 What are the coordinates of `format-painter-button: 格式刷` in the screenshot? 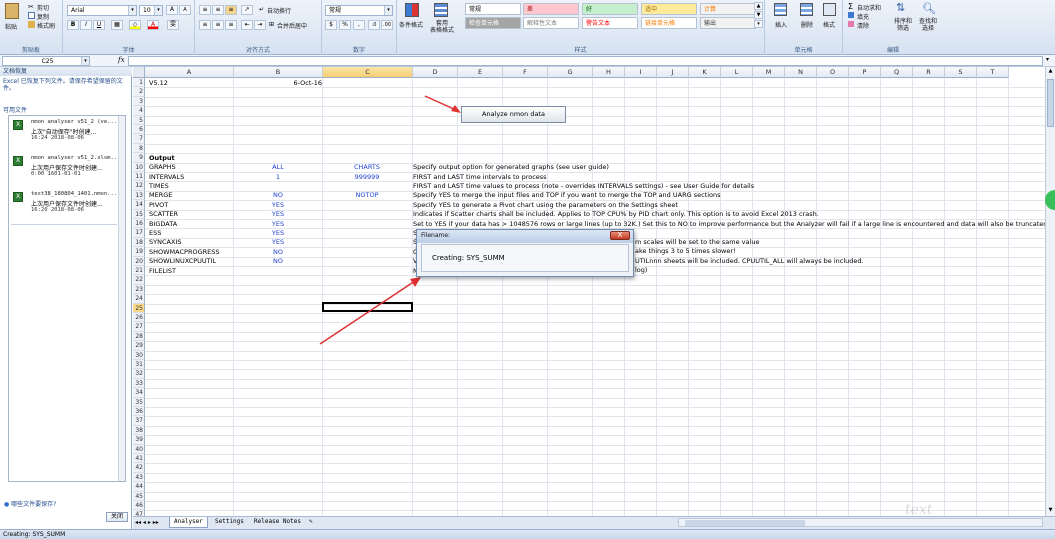 It's located at (46, 25).